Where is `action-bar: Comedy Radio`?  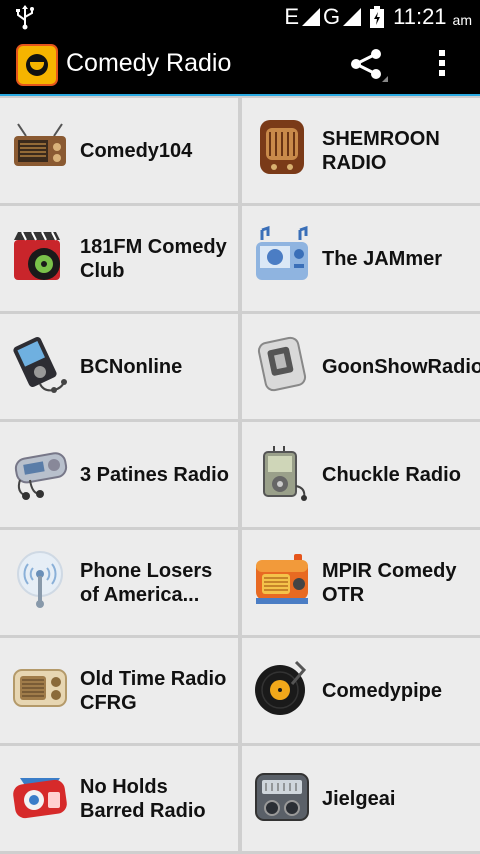
action-bar: Comedy Radio is located at coordinates (240, 65).